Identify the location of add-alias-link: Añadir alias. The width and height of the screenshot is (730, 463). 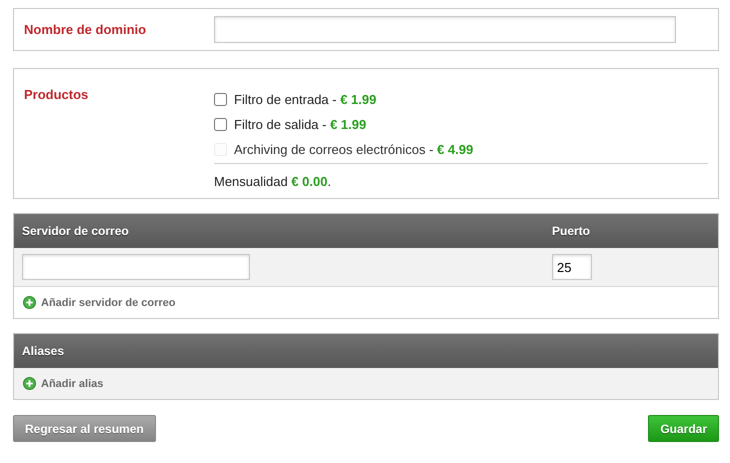
(63, 383).